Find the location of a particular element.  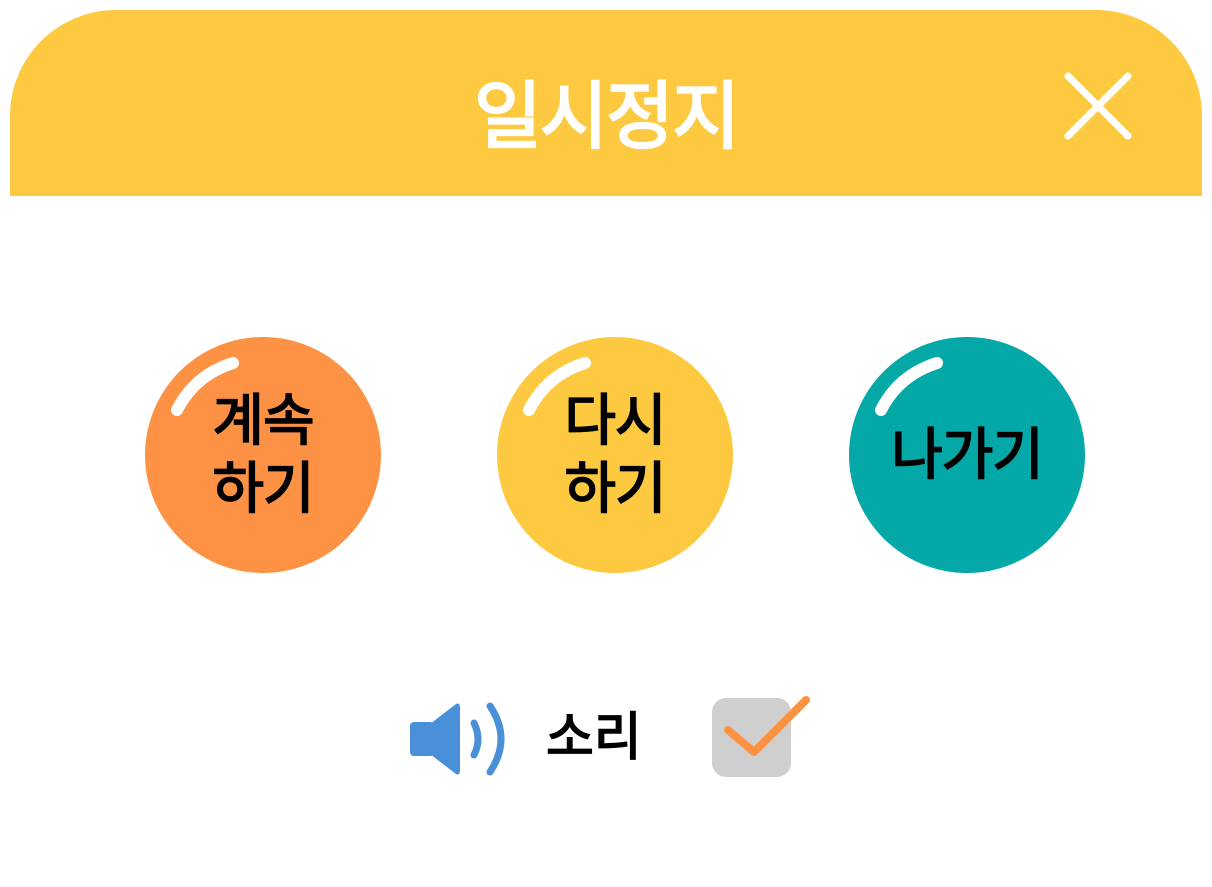

close-icon is located at coordinates (1098, 106).